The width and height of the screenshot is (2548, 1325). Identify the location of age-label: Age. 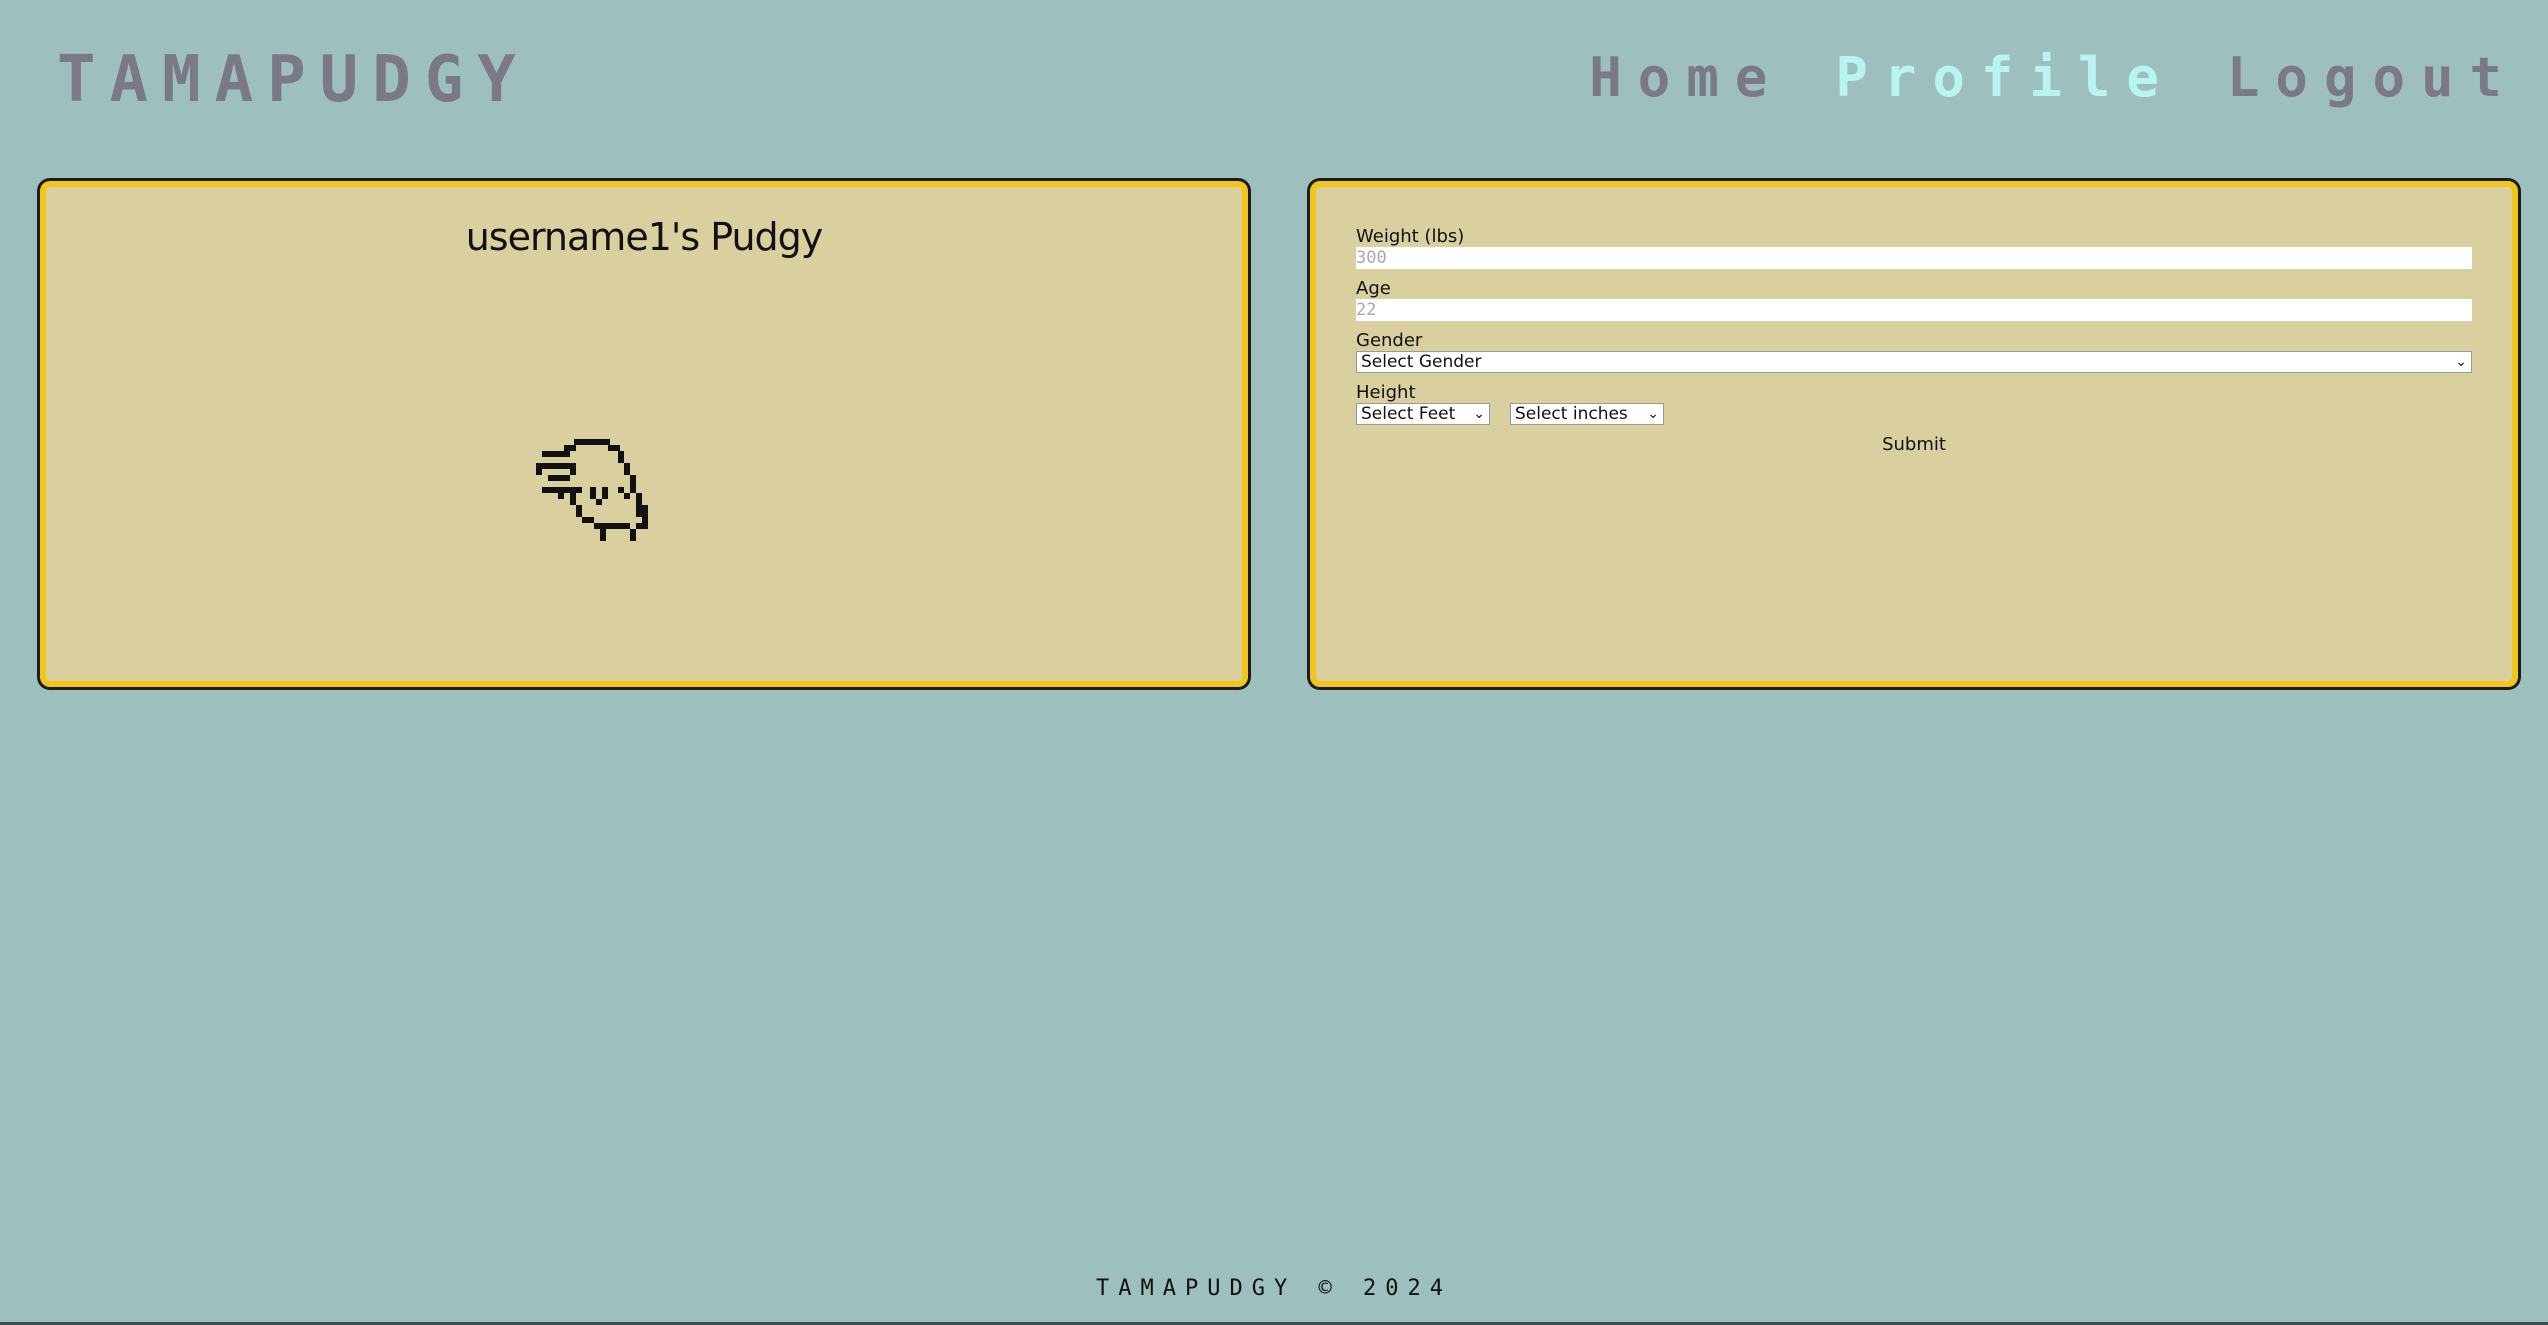
(1373, 288).